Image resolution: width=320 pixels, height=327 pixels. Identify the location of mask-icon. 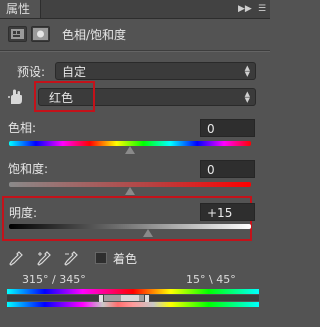
(40, 34).